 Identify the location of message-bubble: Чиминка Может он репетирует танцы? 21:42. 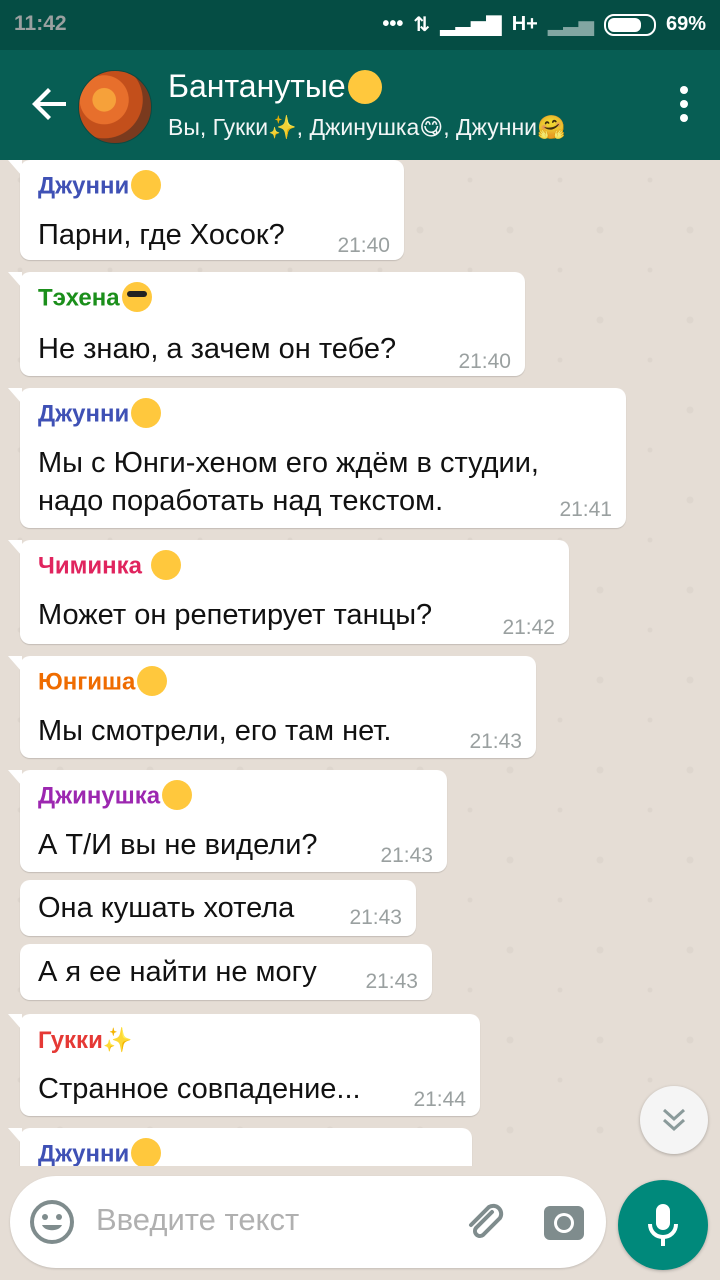
(288, 592).